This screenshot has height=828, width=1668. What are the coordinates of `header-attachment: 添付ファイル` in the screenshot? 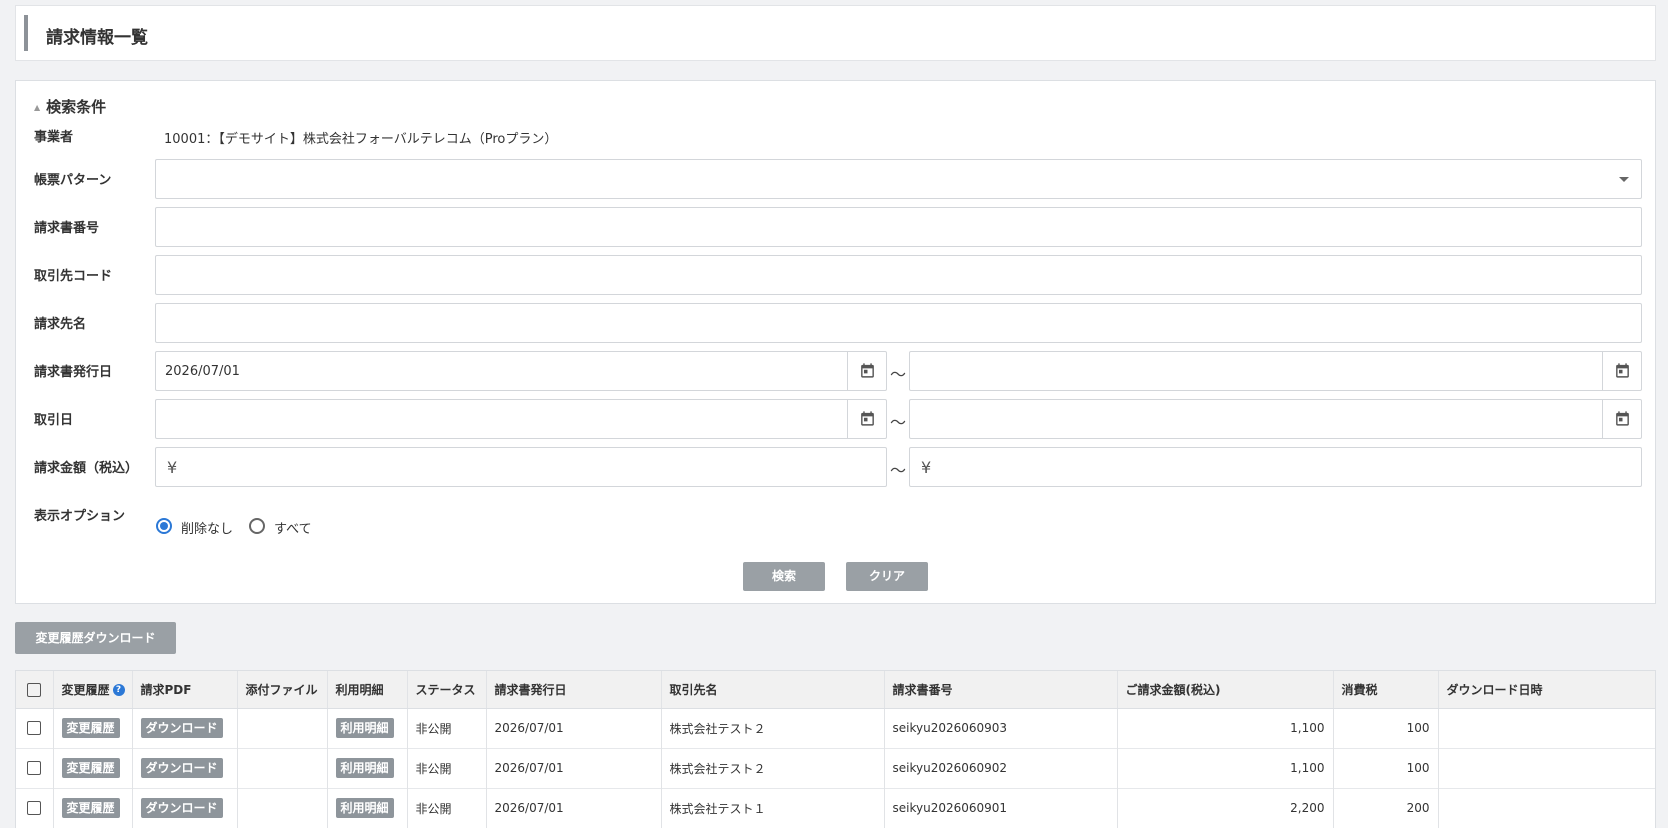 It's located at (282, 690).